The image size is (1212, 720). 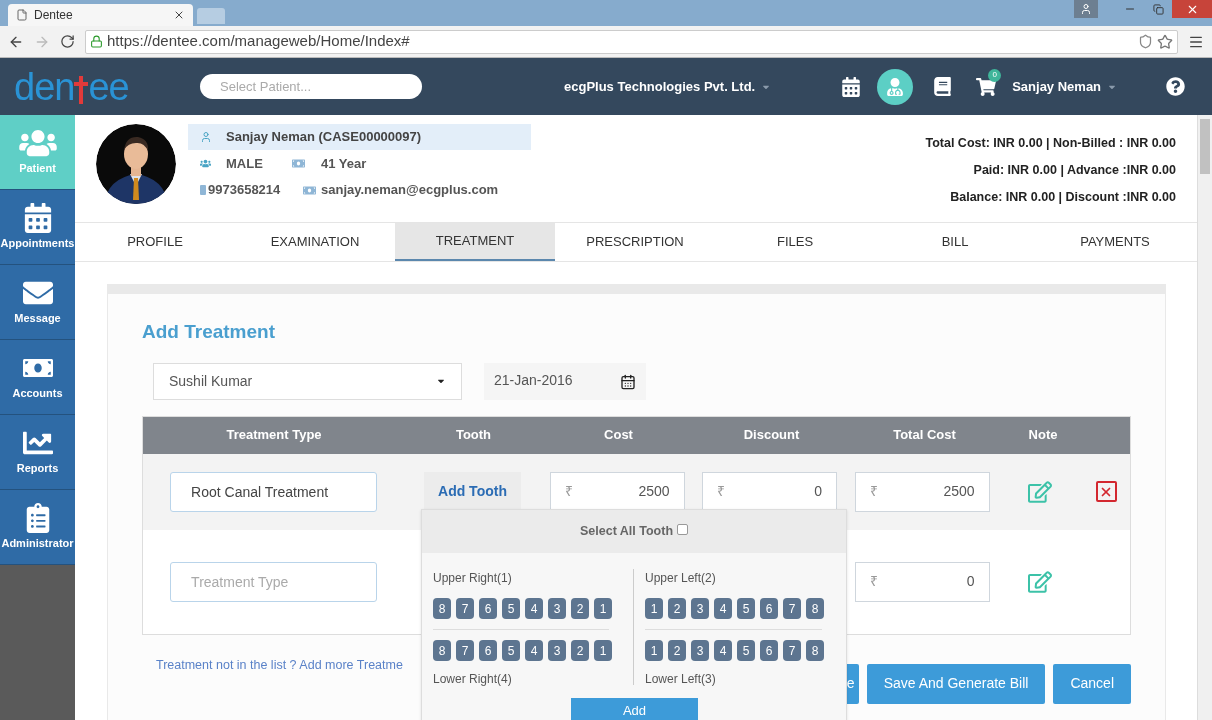 I want to click on treatment-type-field: Treatment Type, so click(x=274, y=581).